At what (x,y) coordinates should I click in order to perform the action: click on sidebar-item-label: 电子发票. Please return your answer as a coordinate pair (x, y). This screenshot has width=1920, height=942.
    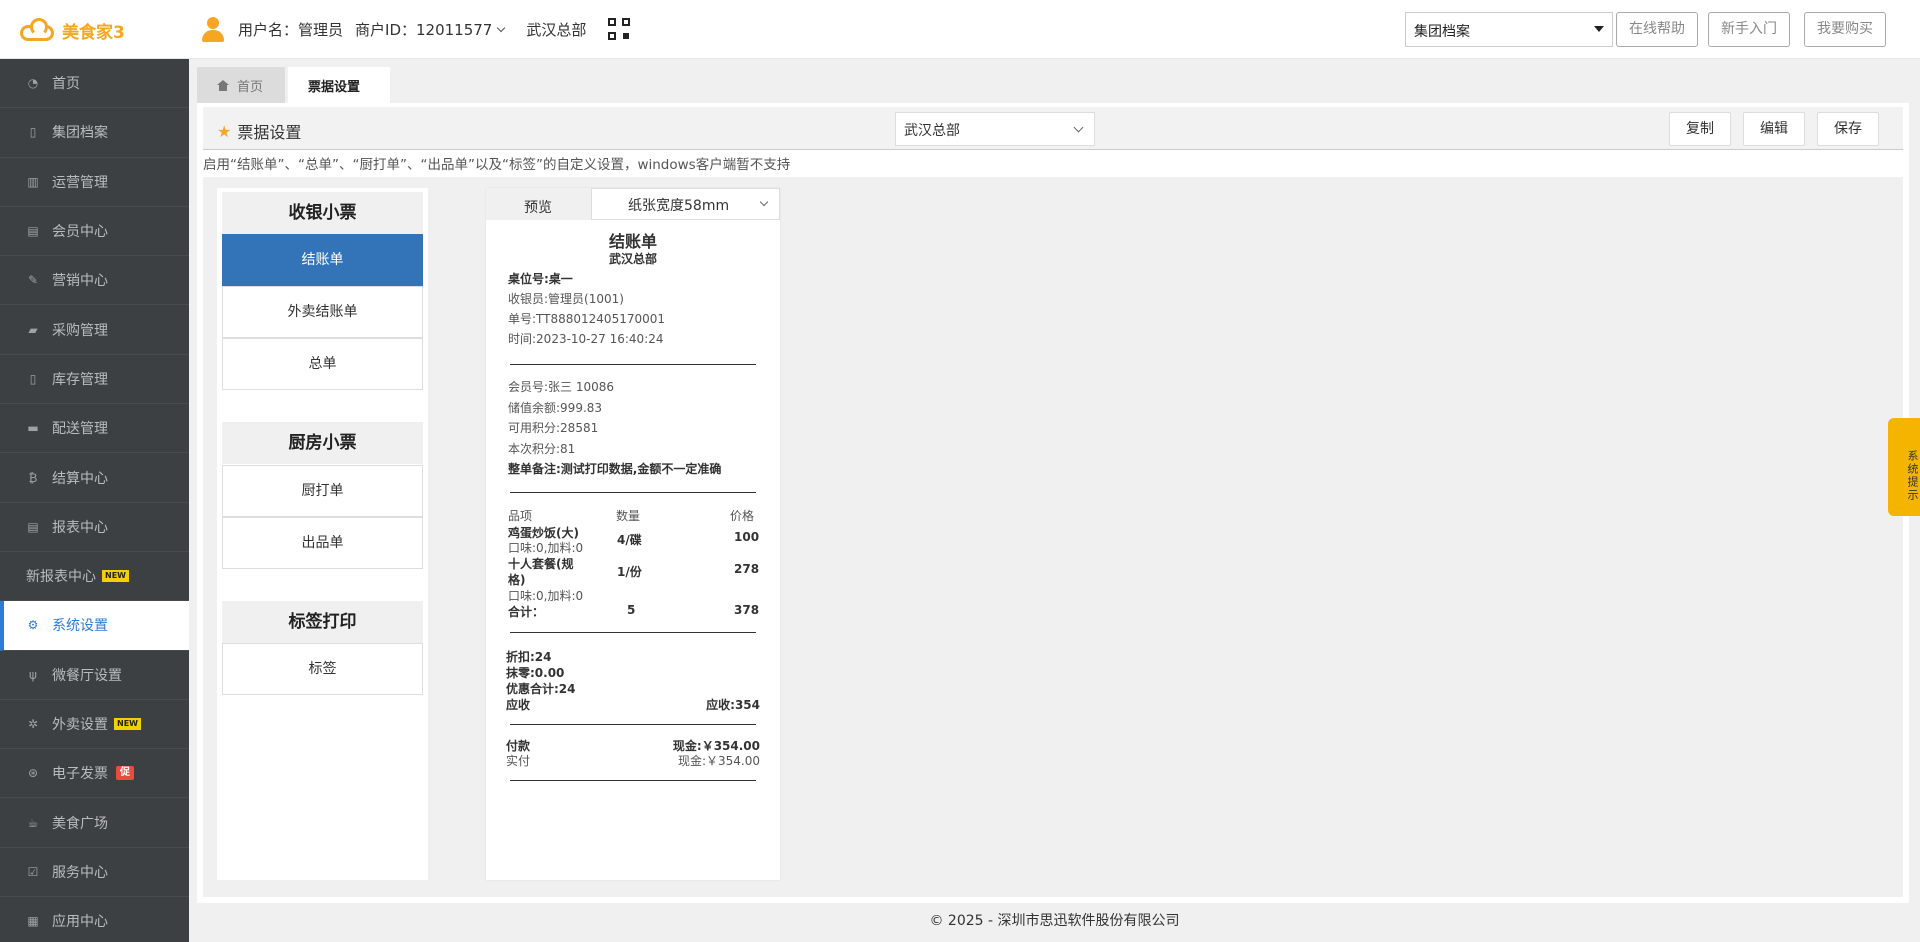
    Looking at the image, I should click on (80, 774).